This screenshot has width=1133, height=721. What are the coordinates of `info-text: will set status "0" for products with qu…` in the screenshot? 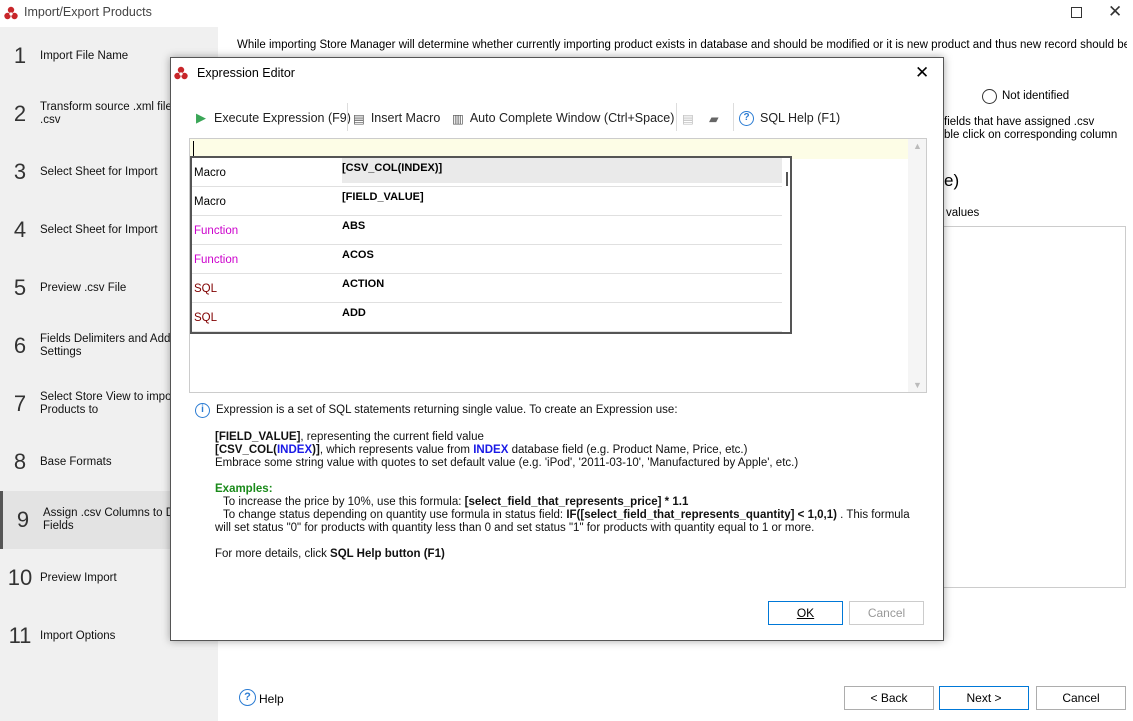 It's located at (515, 528).